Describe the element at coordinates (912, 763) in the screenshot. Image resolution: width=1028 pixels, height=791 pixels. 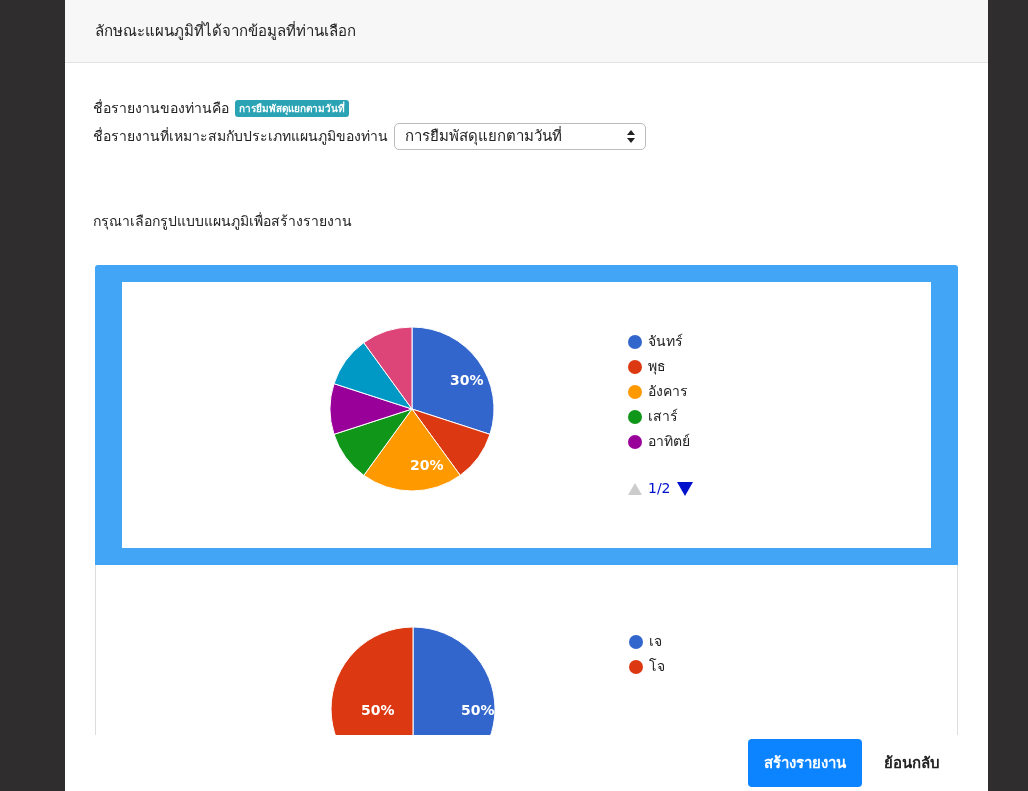
I see `back-button: ย้อนกลับ` at that location.